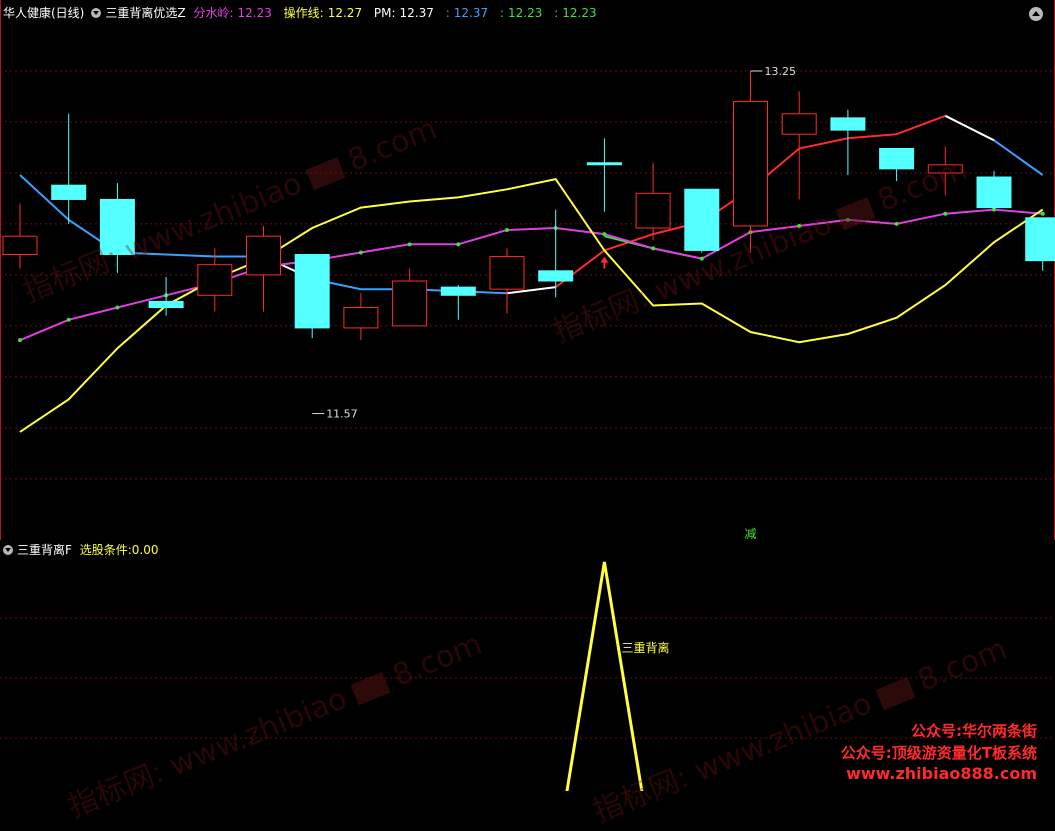 This screenshot has height=831, width=1055. I want to click on sub-legend-value: 0.00, so click(145, 550).